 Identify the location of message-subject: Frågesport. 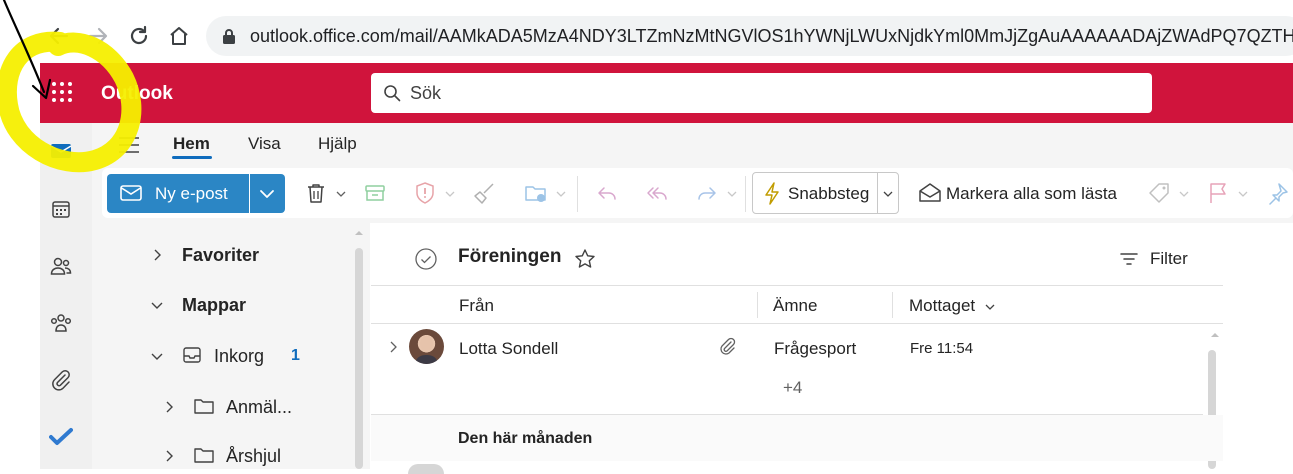
(815, 349).